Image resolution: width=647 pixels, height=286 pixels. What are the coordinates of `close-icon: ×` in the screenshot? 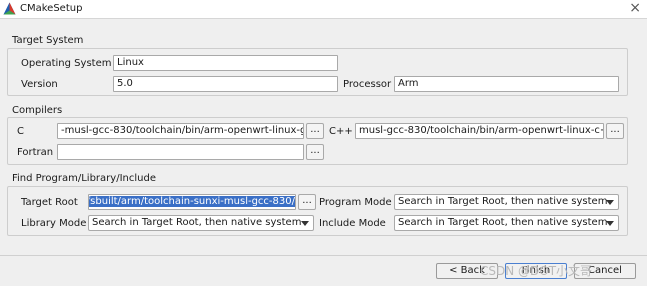 It's located at (635, 8).